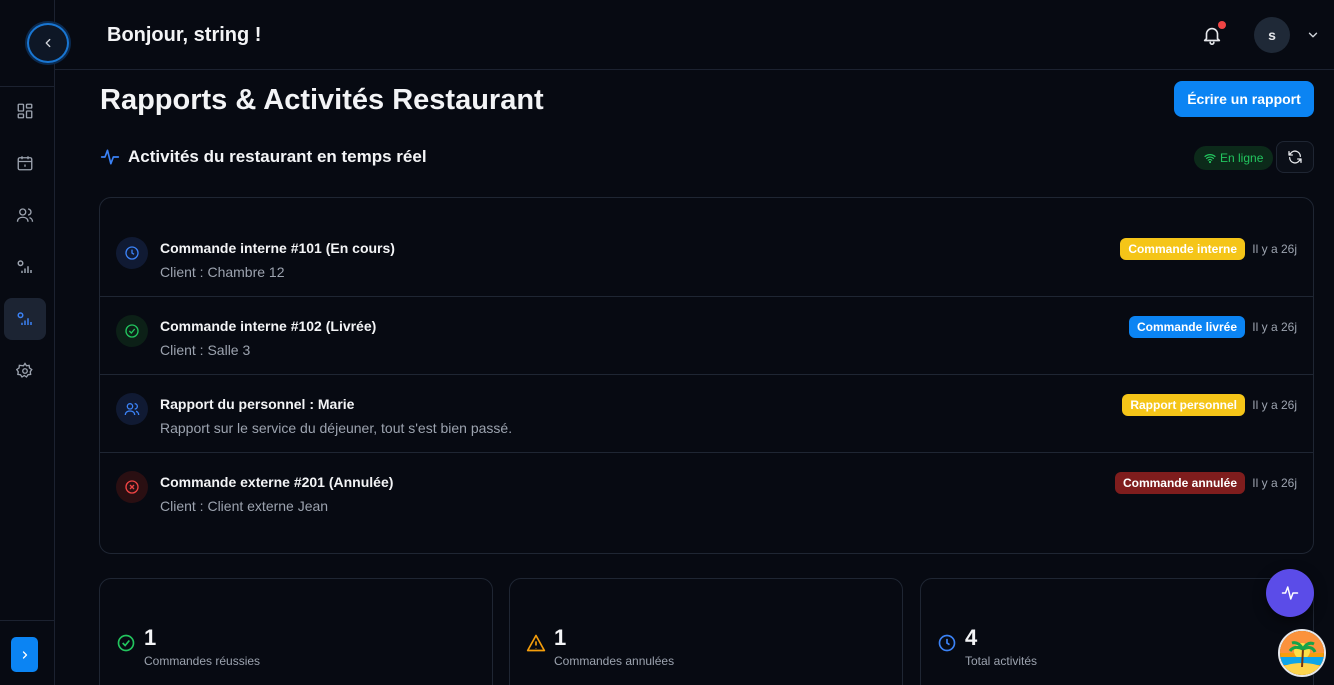  What do you see at coordinates (1001, 661) in the screenshot?
I see `stat-label: Total activités` at bounding box center [1001, 661].